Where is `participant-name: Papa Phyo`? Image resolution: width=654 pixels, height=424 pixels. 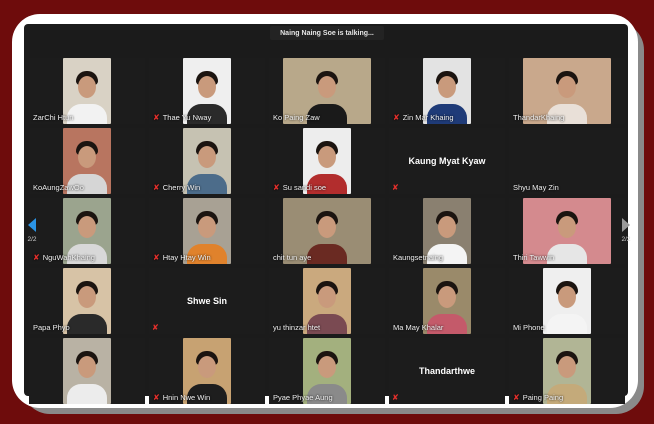 participant-name: Papa Phyo is located at coordinates (51, 327).